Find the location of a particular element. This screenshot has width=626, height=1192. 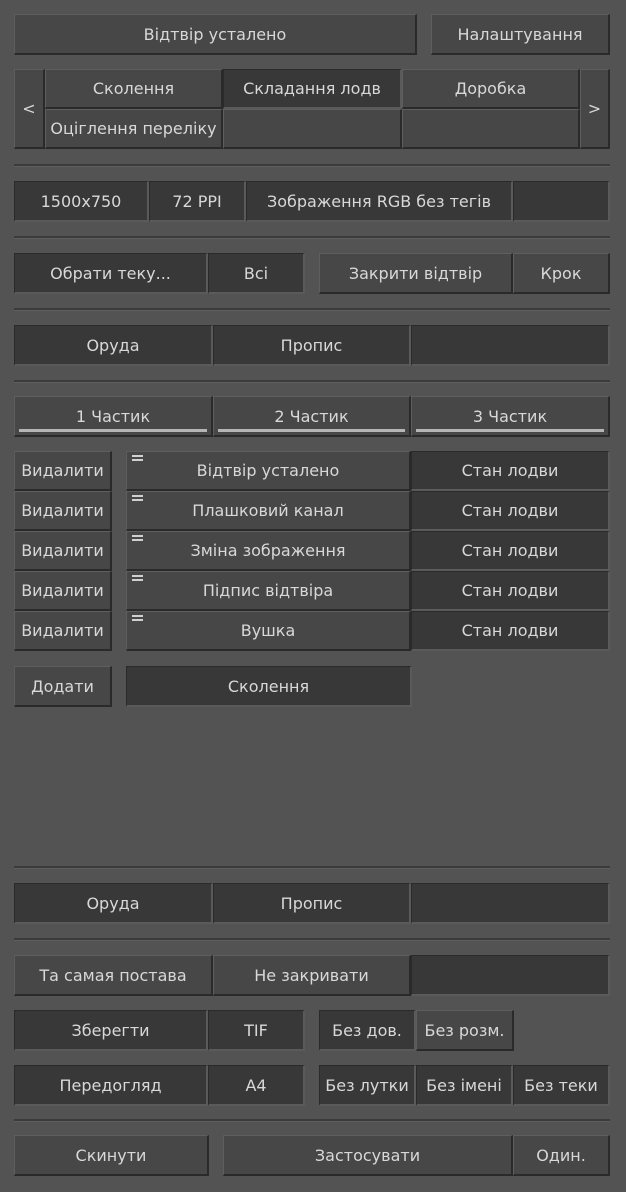

tab-skladannia-lodv: Складання лодв is located at coordinates (312, 89).